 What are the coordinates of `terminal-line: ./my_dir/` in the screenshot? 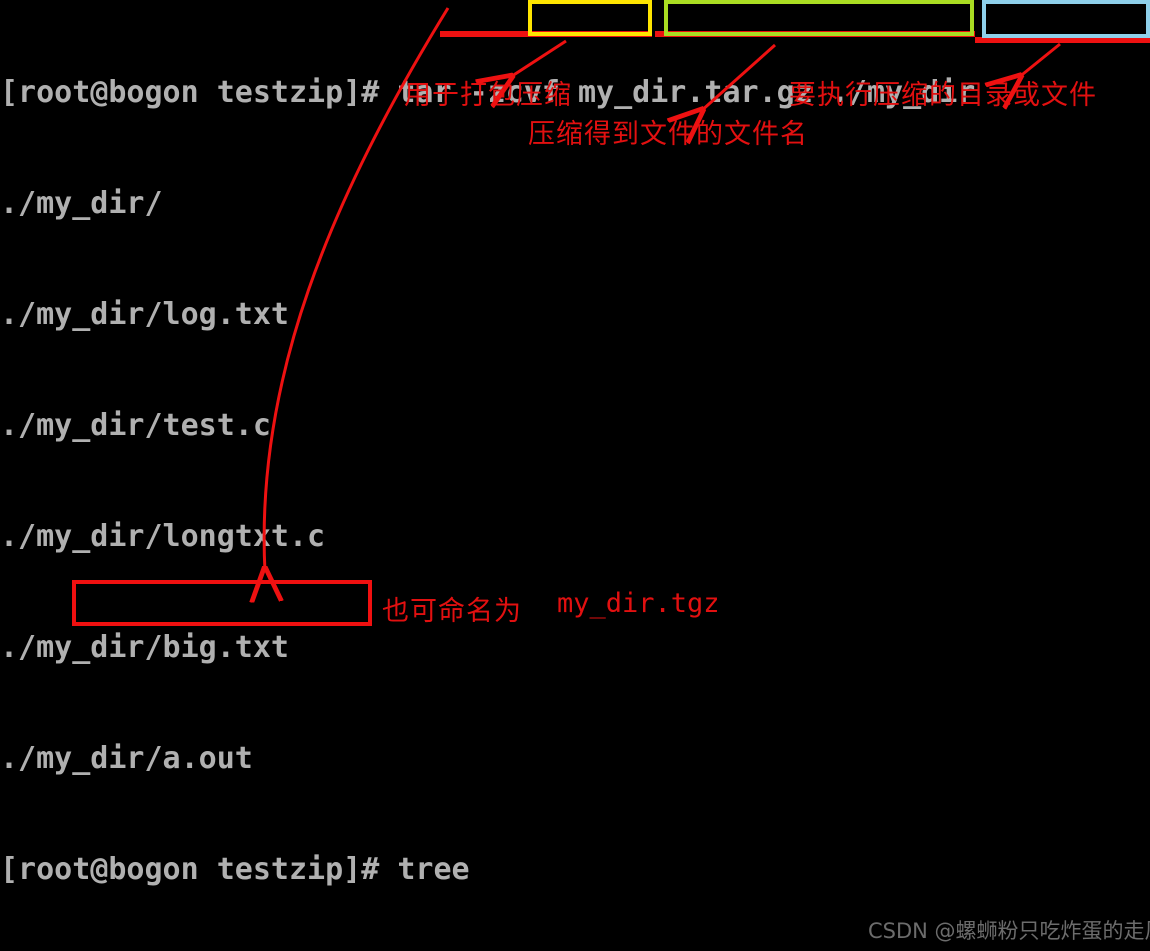 It's located at (81, 203).